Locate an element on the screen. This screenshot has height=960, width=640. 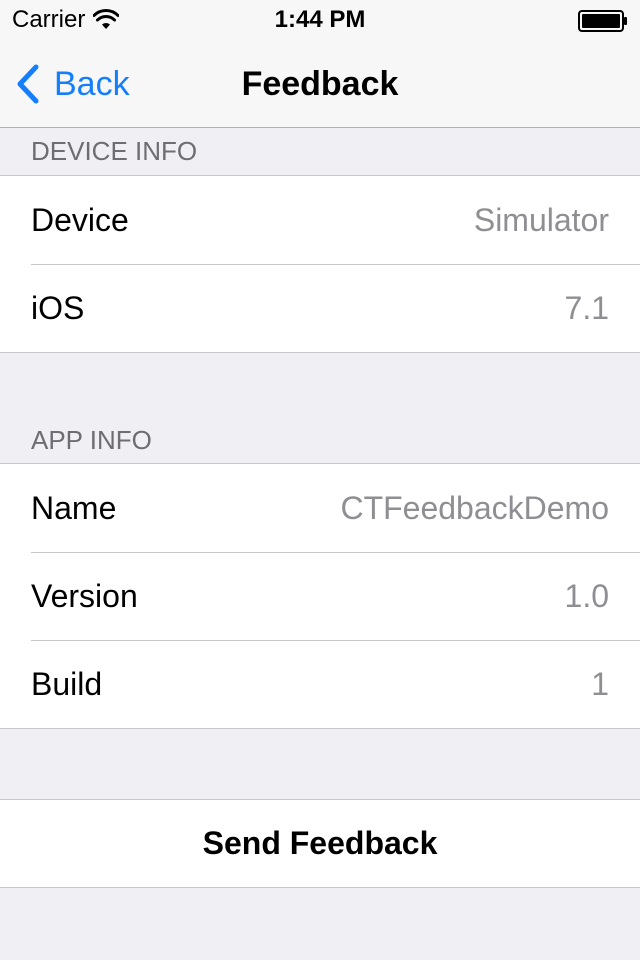
status-time: 1:44 PM is located at coordinates (320, 19).